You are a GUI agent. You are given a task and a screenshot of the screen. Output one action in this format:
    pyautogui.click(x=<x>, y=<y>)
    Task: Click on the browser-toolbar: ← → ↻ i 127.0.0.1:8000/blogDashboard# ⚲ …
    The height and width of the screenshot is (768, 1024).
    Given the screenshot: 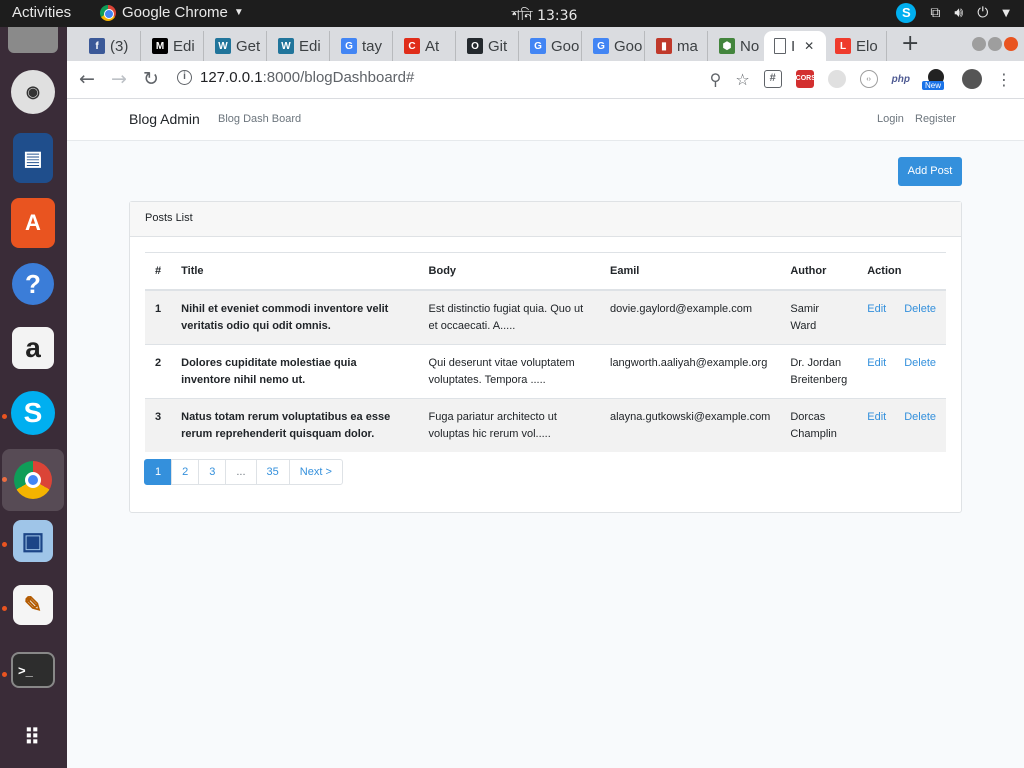 What is the action you would take?
    pyautogui.click(x=545, y=80)
    